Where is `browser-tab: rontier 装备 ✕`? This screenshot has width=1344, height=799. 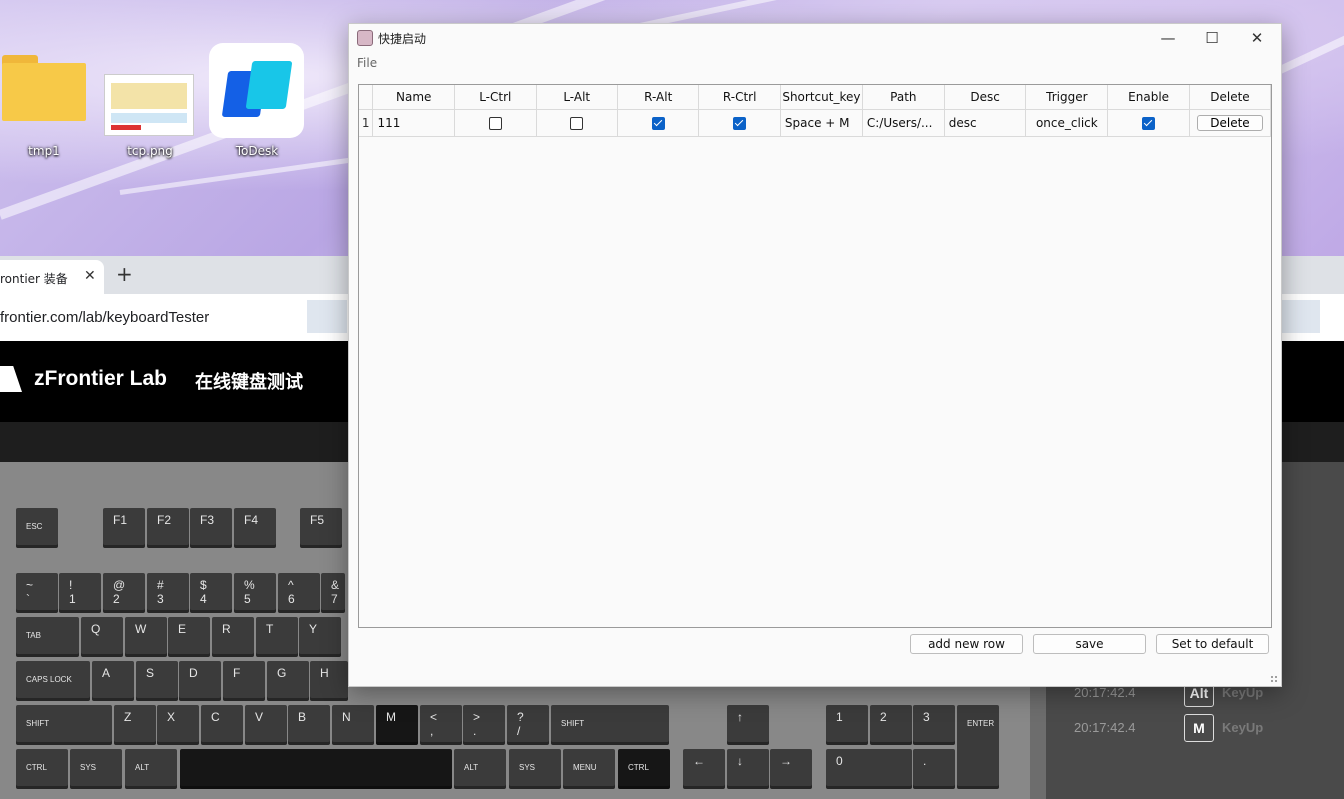
browser-tab: rontier 装备 ✕ is located at coordinates (52, 277).